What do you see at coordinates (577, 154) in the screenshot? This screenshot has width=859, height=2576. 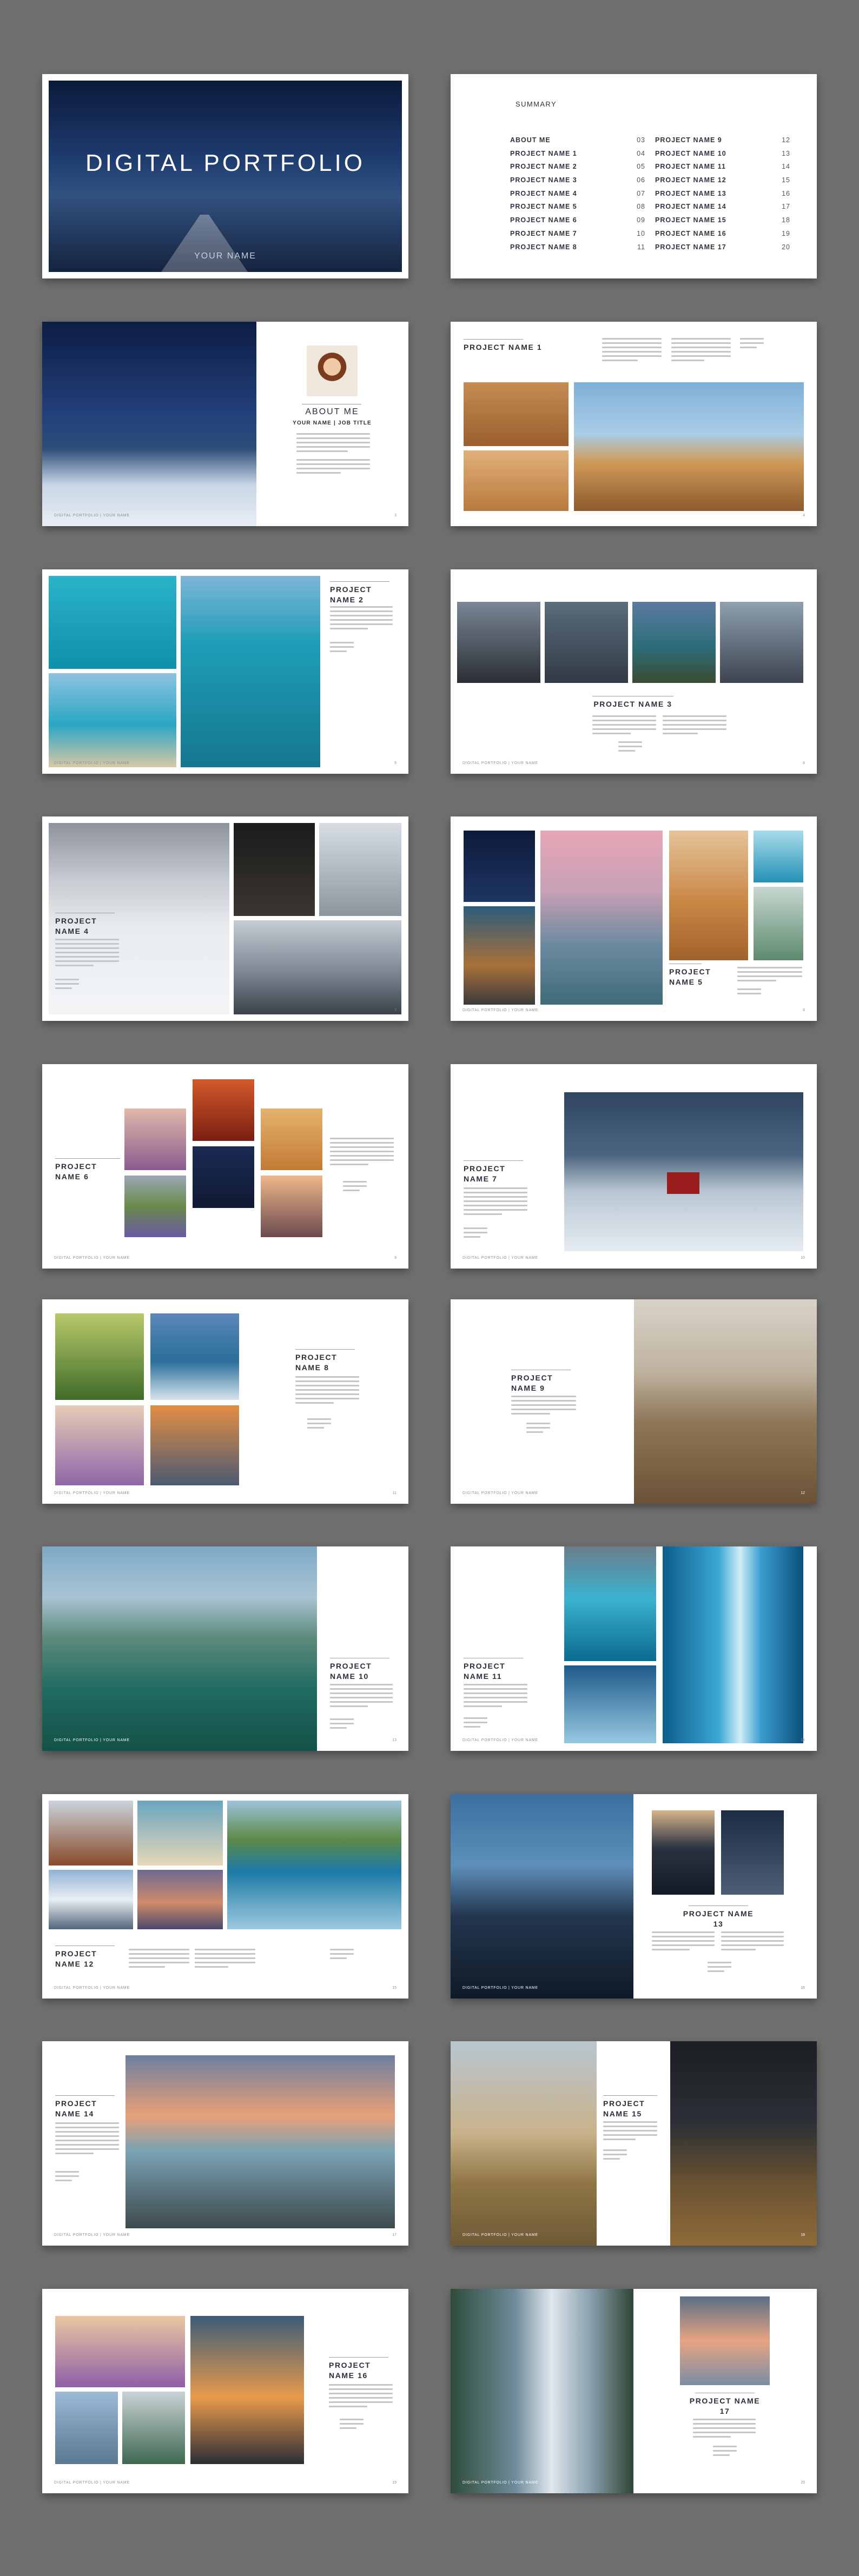 I see `summary-entry: PROJECT NAME 1 04` at bounding box center [577, 154].